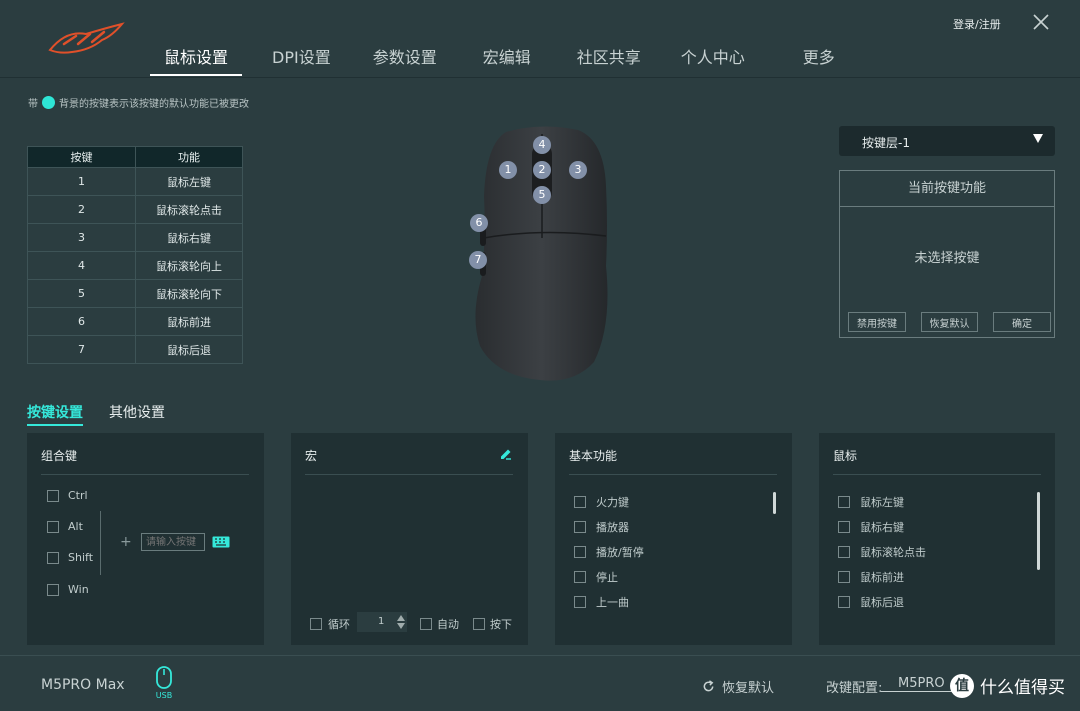  I want to click on modifier-group-divider, so click(100, 543).